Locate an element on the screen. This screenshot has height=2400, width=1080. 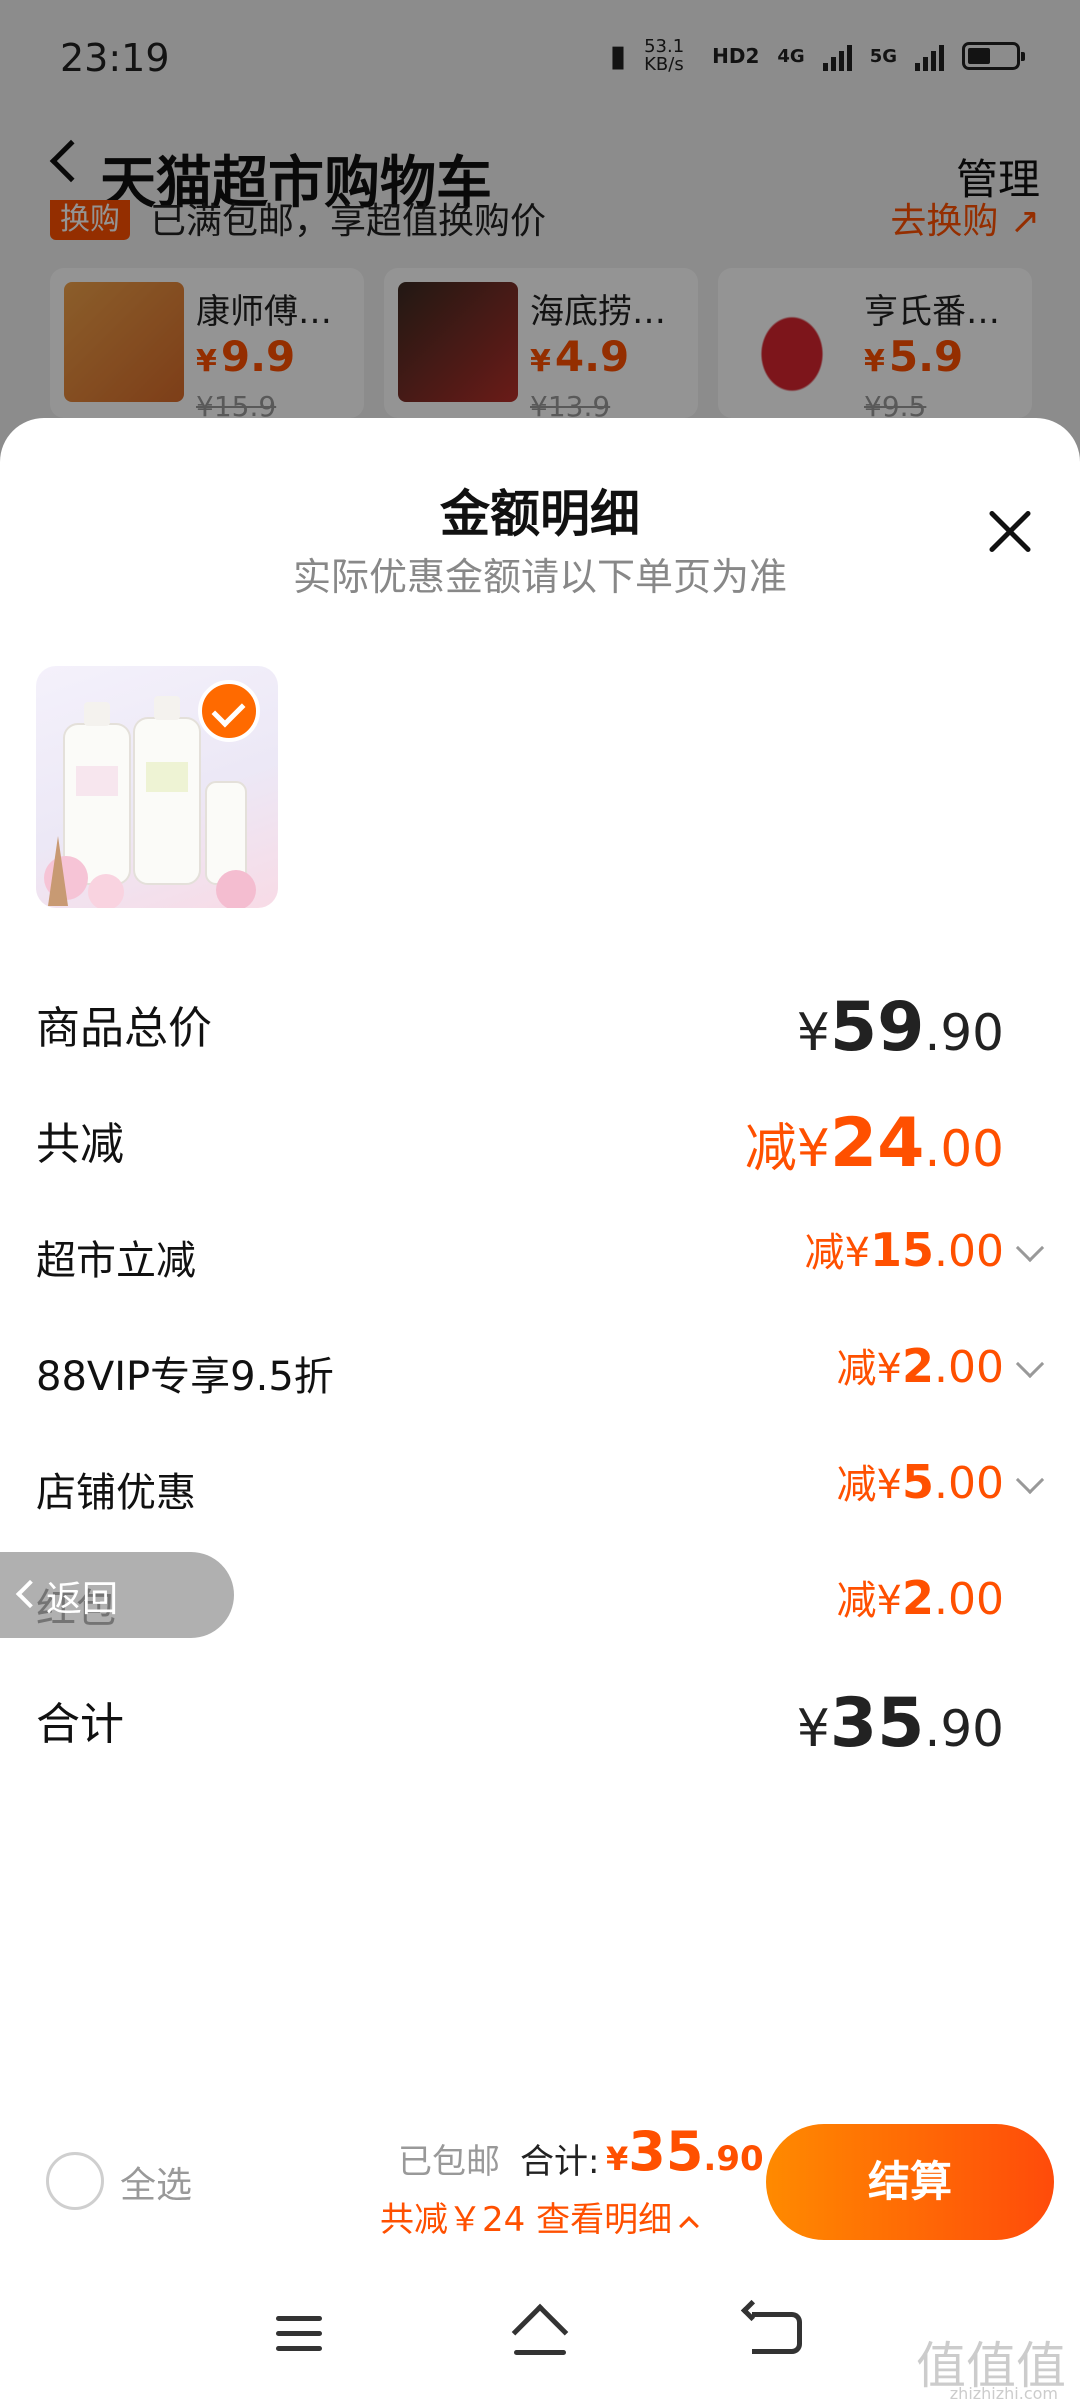
row-label: 88VIP专享9.5折 is located at coordinates (185, 1377).